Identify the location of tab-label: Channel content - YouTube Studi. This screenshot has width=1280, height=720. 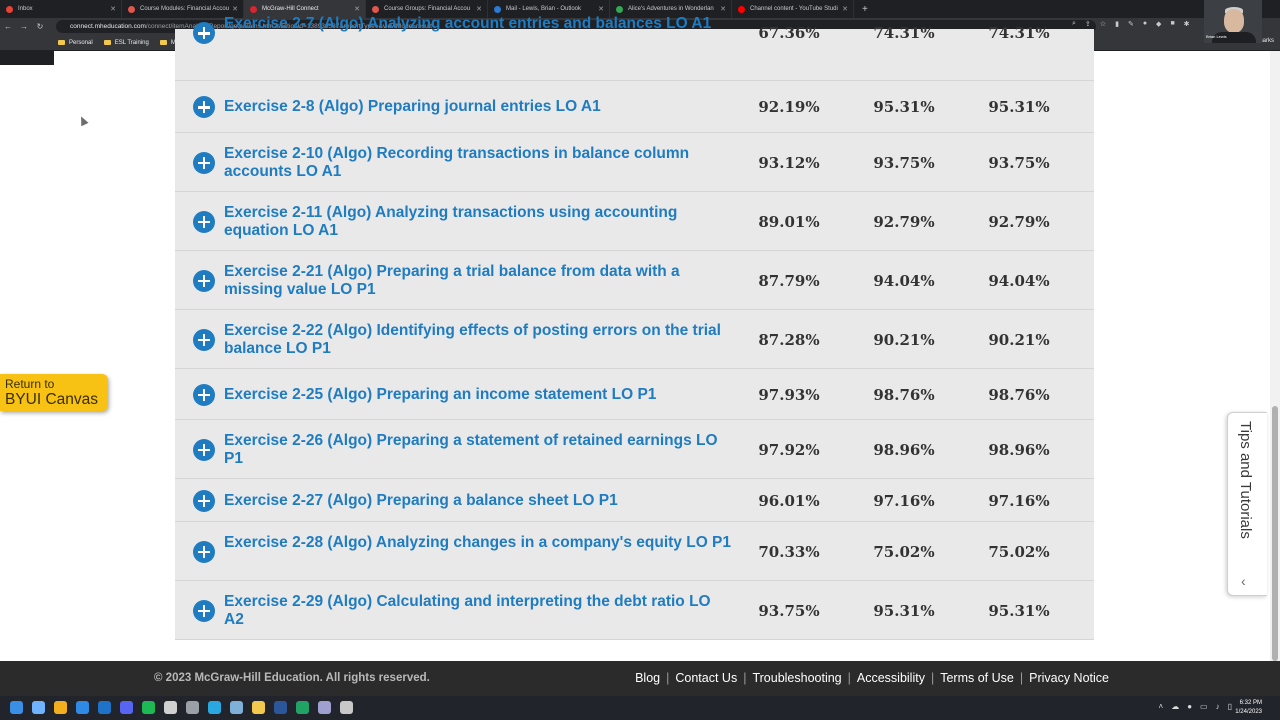
(794, 9).